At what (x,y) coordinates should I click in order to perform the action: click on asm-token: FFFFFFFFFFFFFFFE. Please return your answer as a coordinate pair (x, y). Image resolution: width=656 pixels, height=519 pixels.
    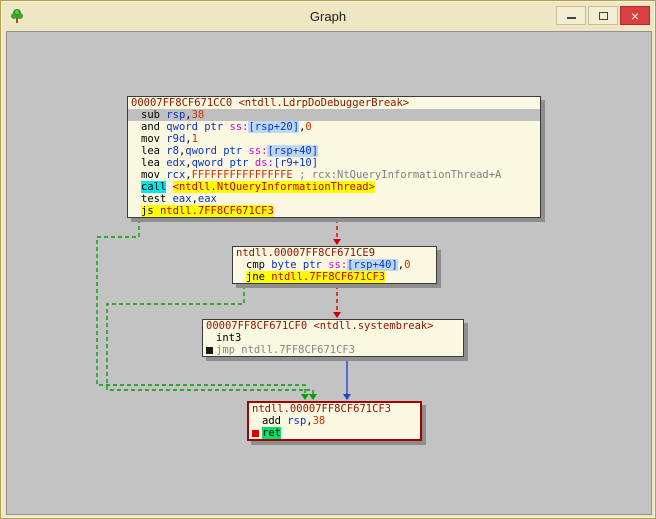
    Looking at the image, I should click on (242, 175).